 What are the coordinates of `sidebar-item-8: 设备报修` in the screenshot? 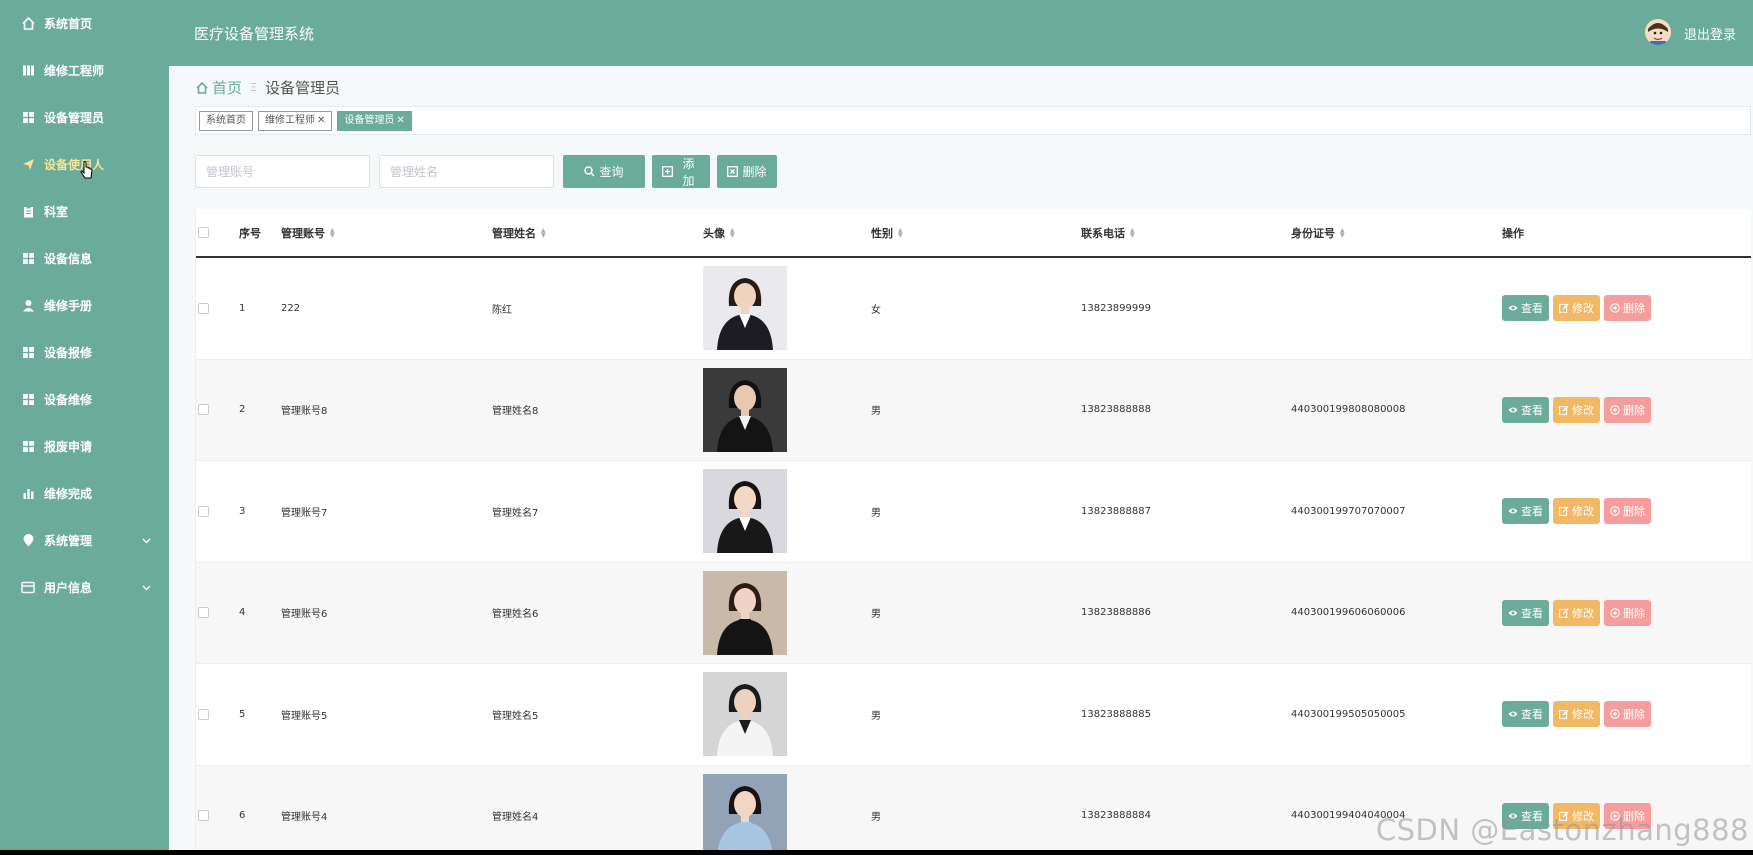 It's located at (84, 352).